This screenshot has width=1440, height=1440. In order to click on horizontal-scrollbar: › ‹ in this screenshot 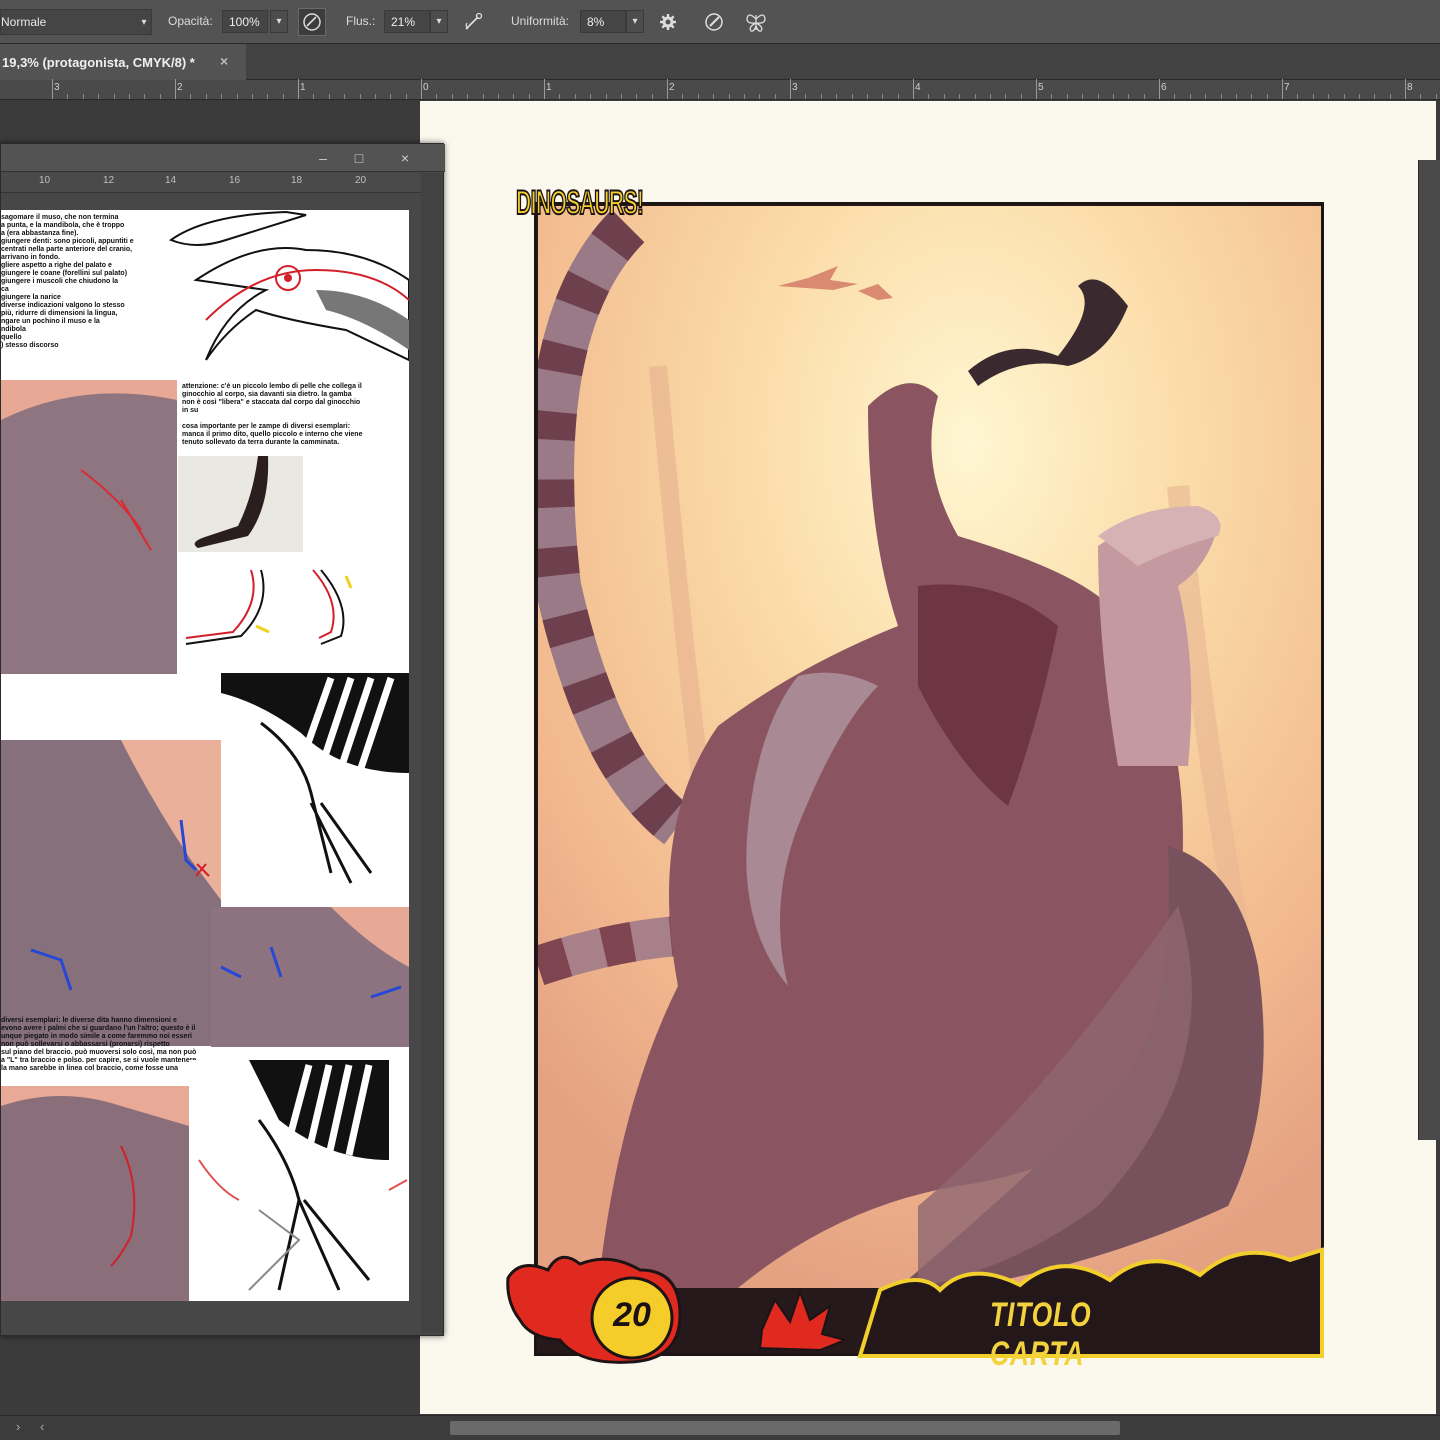, I will do `click(720, 1427)`.